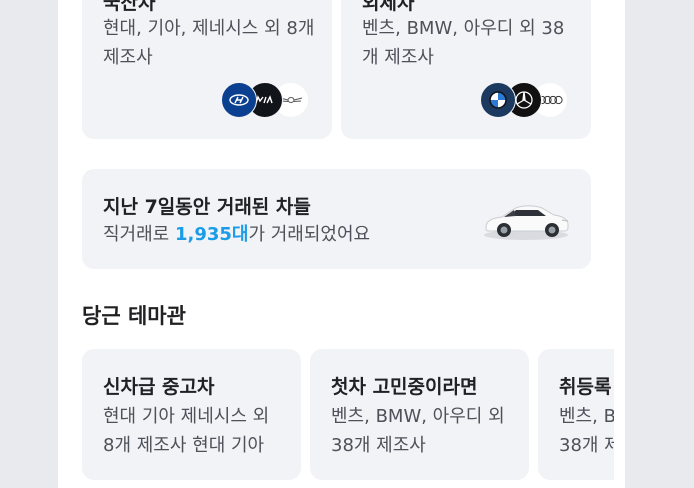  I want to click on section-title: 당근 테마관, so click(134, 316).